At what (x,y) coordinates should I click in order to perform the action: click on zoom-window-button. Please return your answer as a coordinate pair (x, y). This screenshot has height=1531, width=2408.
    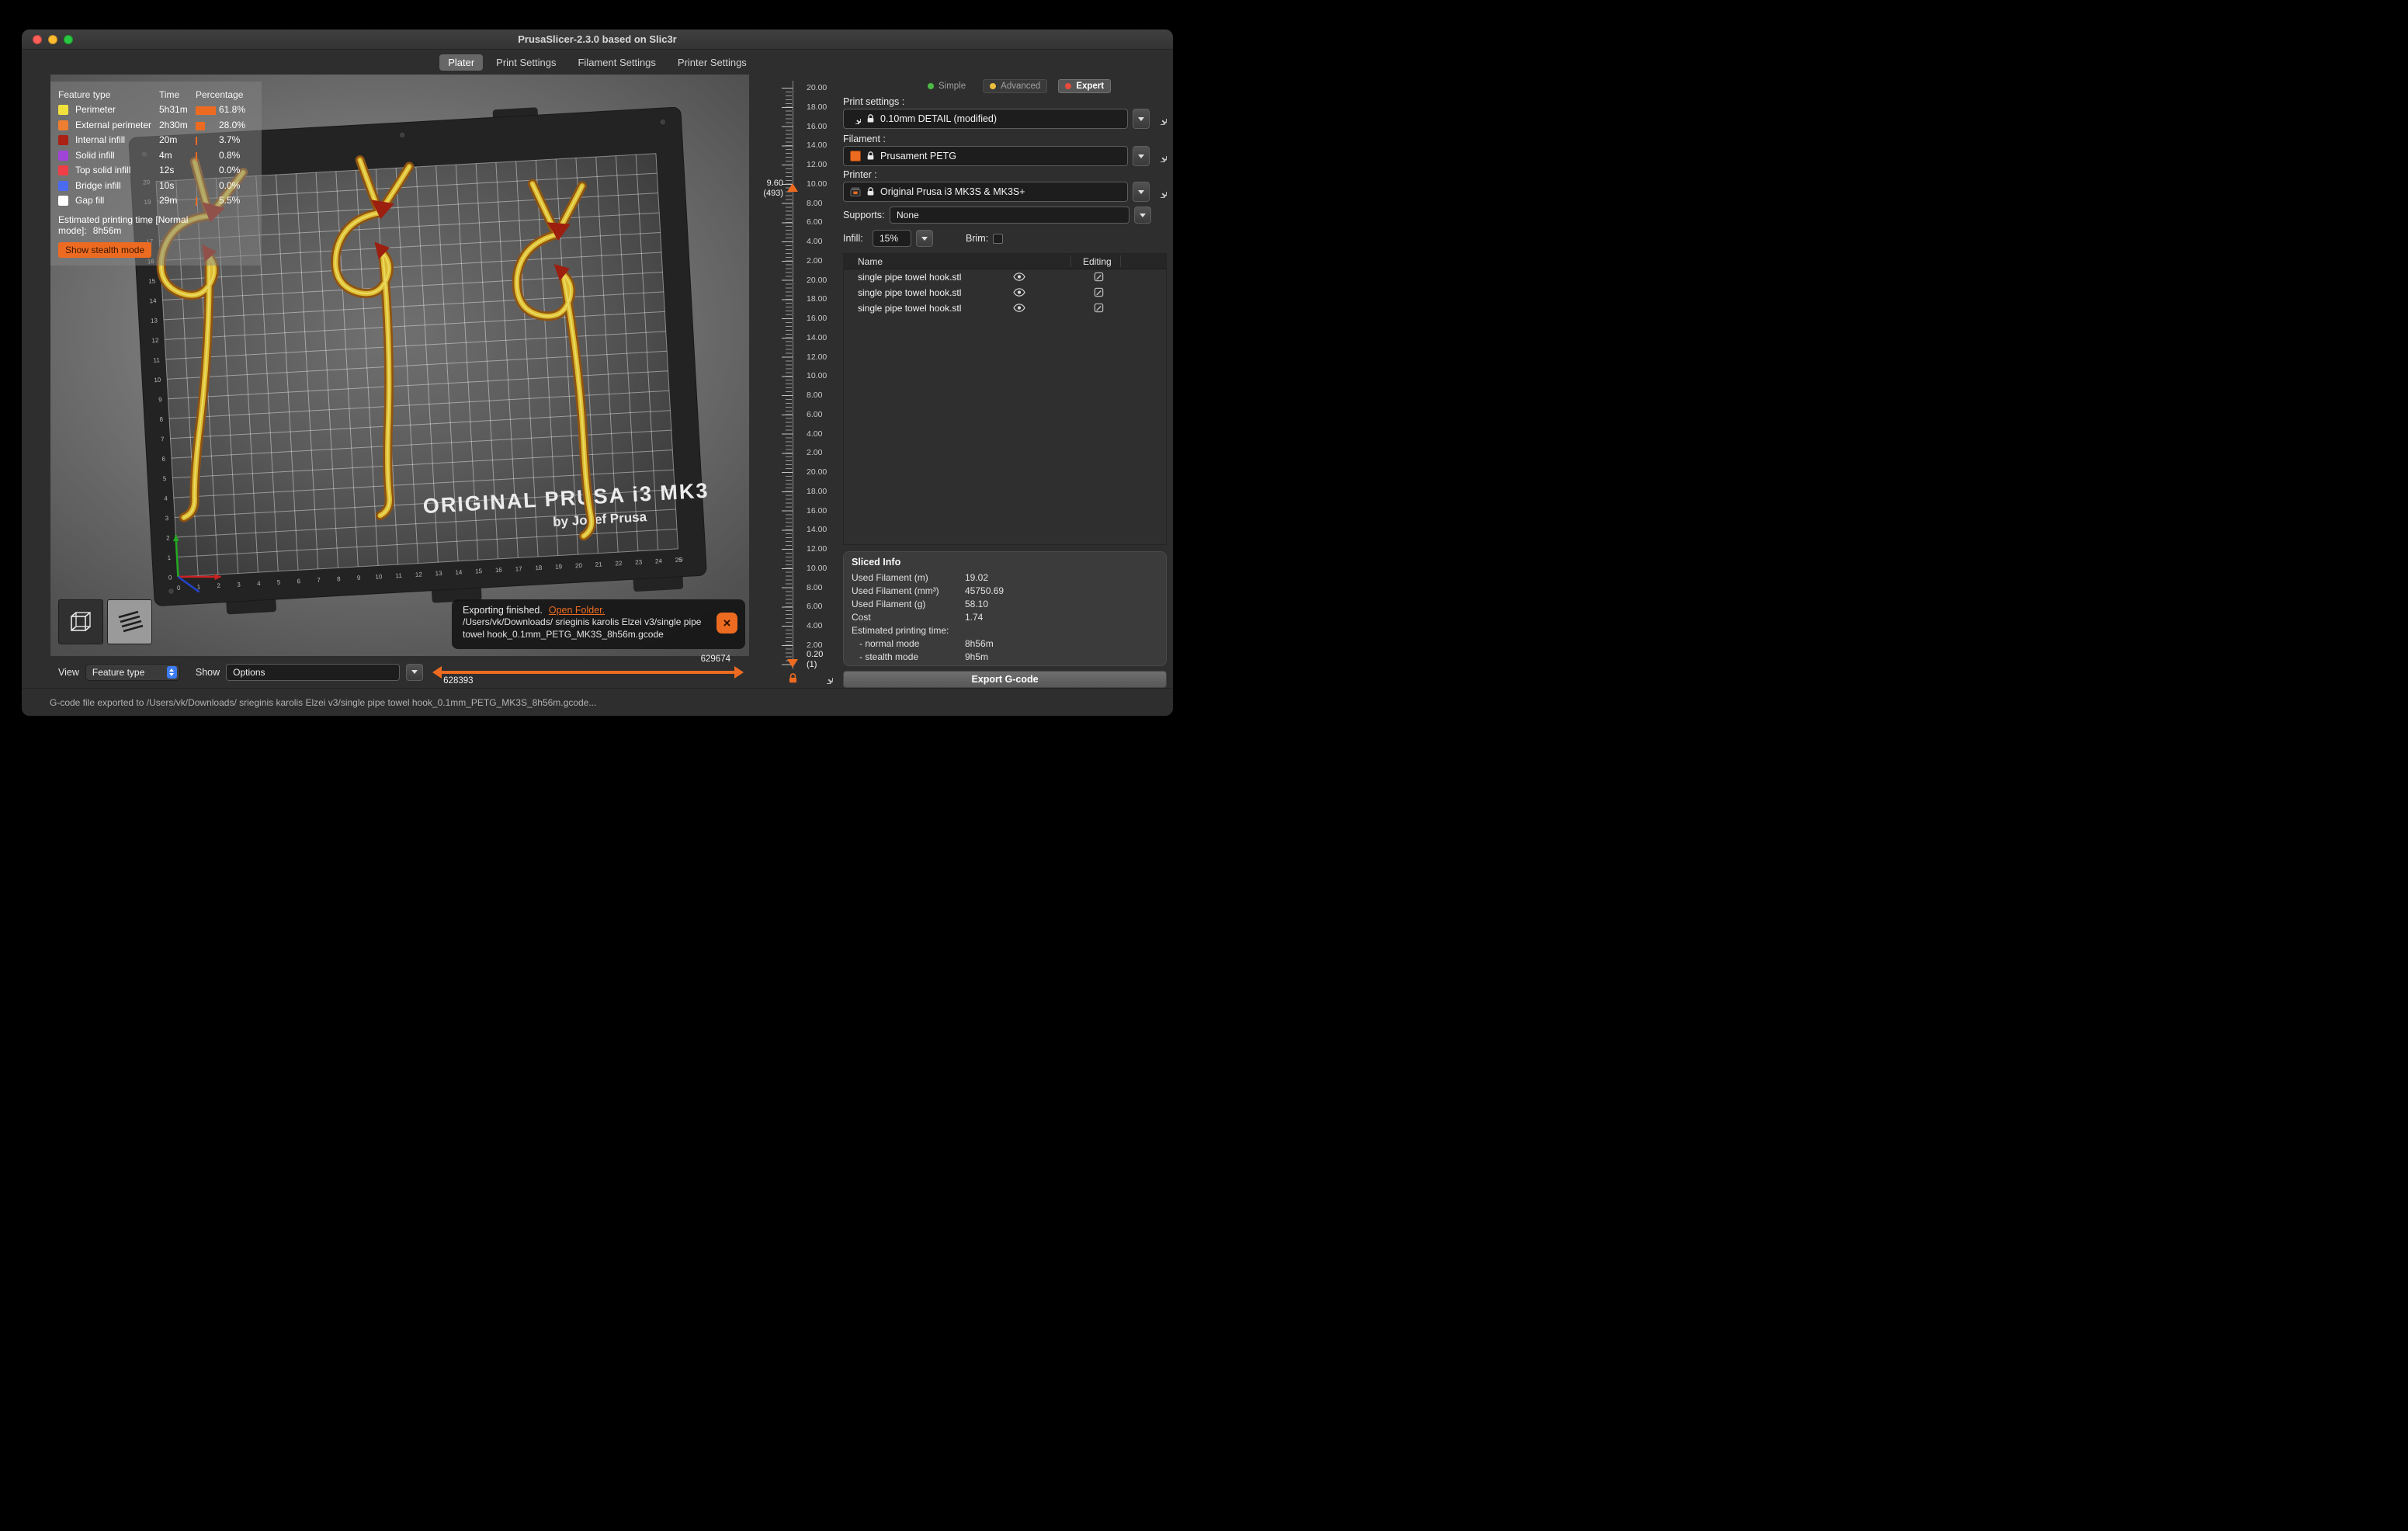
    Looking at the image, I should click on (68, 39).